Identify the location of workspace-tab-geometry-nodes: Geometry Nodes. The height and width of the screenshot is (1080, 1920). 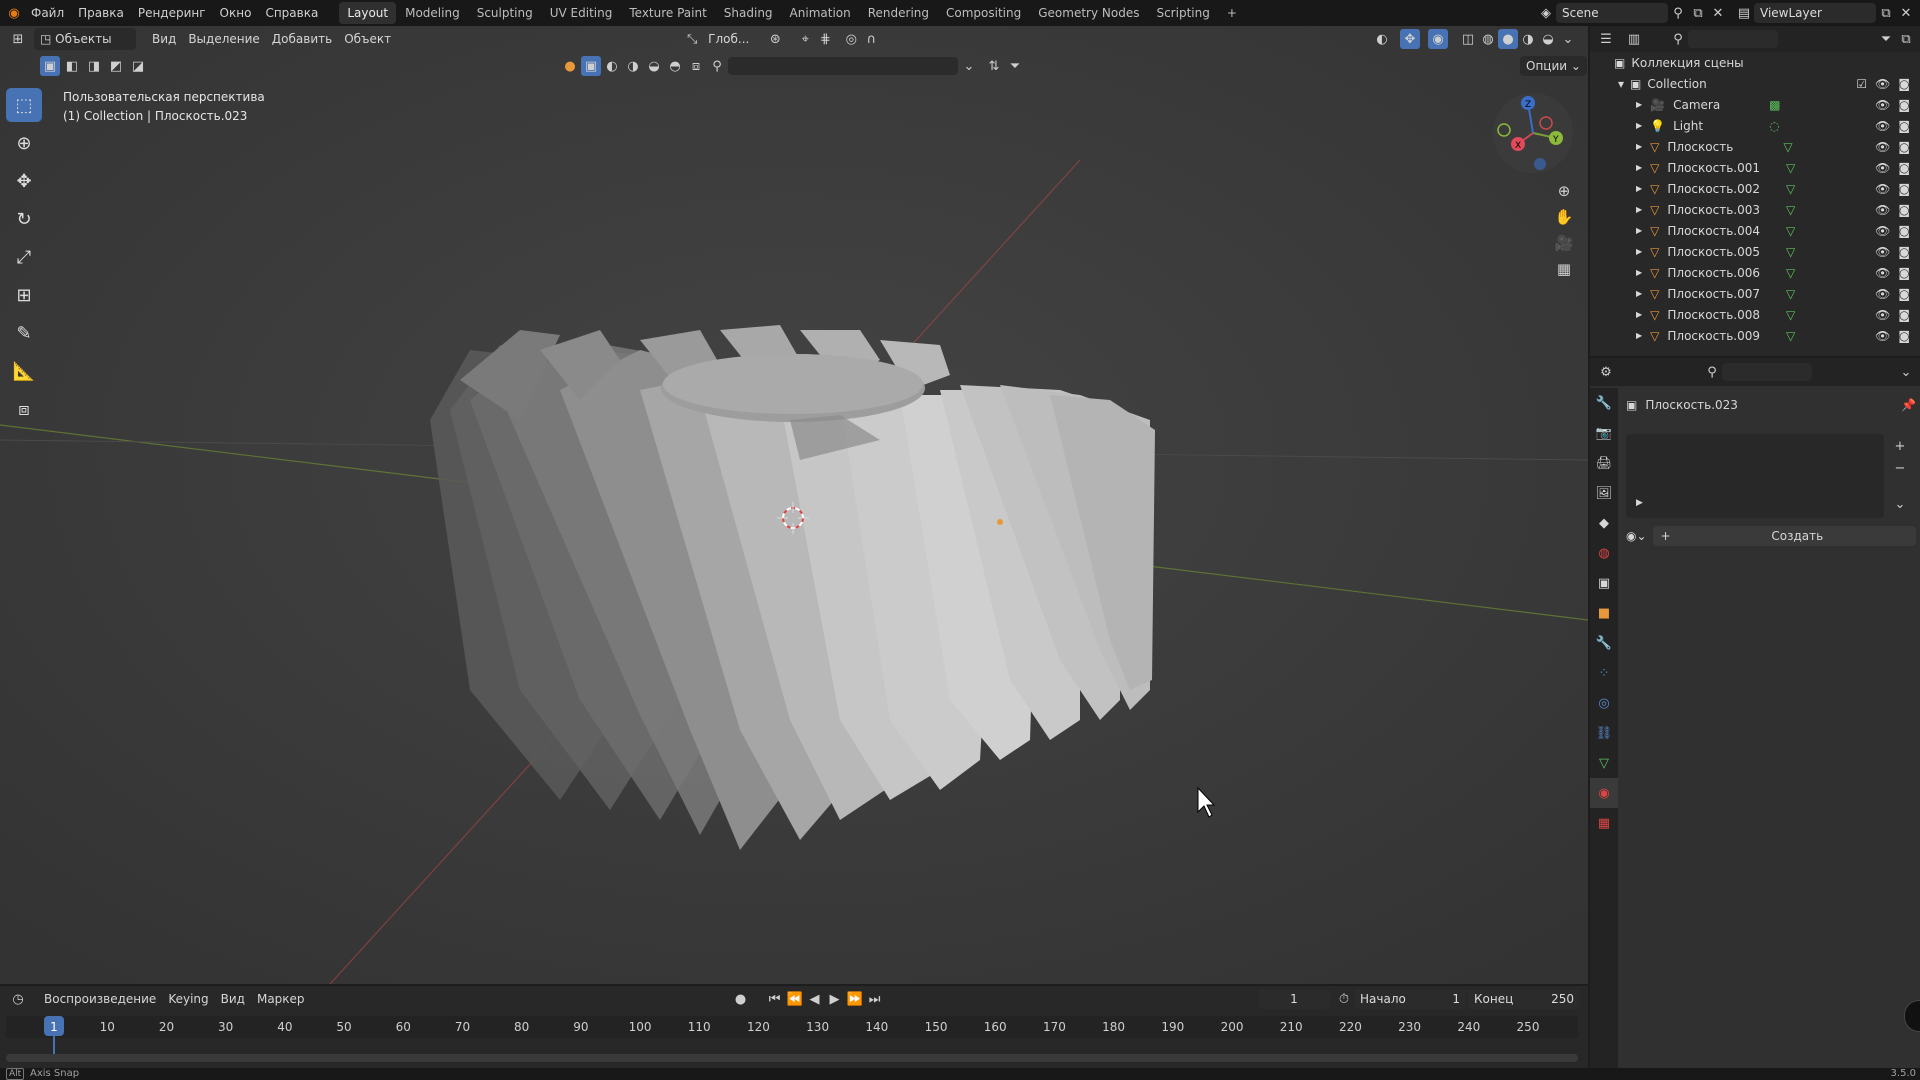
(1088, 13).